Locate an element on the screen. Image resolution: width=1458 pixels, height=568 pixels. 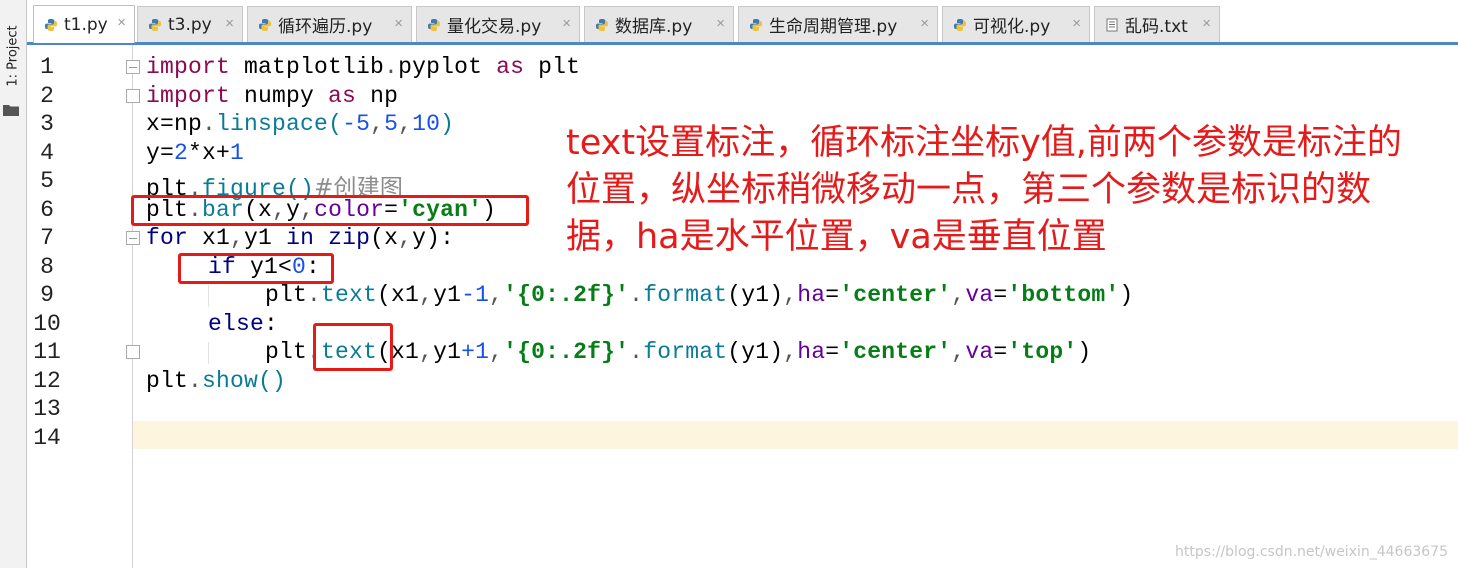
line-number: 5 is located at coordinates (47, 181).